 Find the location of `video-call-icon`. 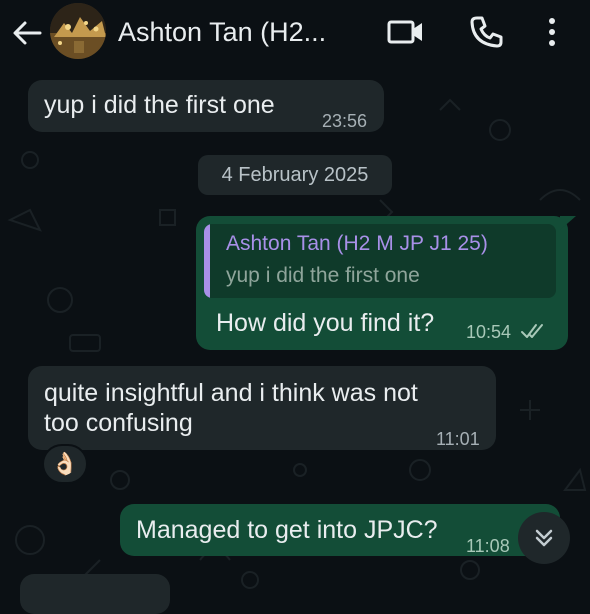

video-call-icon is located at coordinates (406, 32).